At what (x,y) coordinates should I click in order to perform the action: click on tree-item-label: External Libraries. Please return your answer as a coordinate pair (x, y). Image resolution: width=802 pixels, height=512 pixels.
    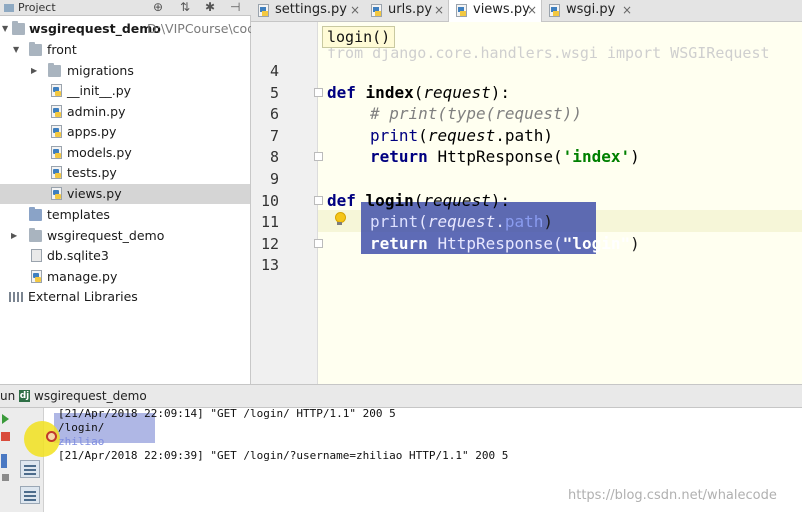
    Looking at the image, I should click on (83, 296).